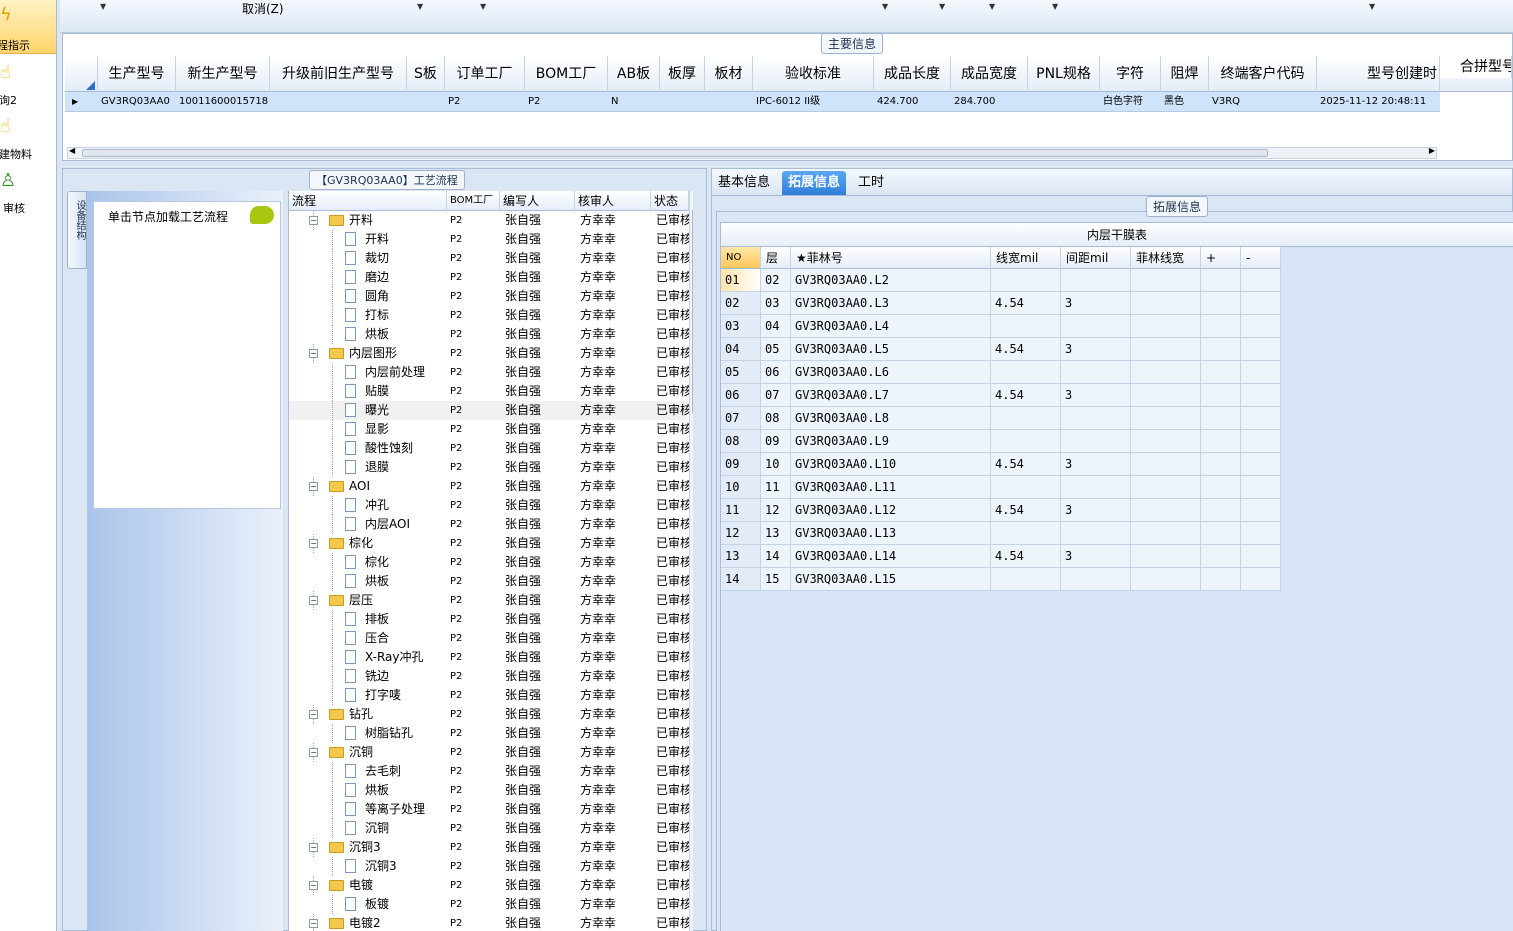  Describe the element at coordinates (1221, 258) in the screenshot. I see `add-row-button: +` at that location.